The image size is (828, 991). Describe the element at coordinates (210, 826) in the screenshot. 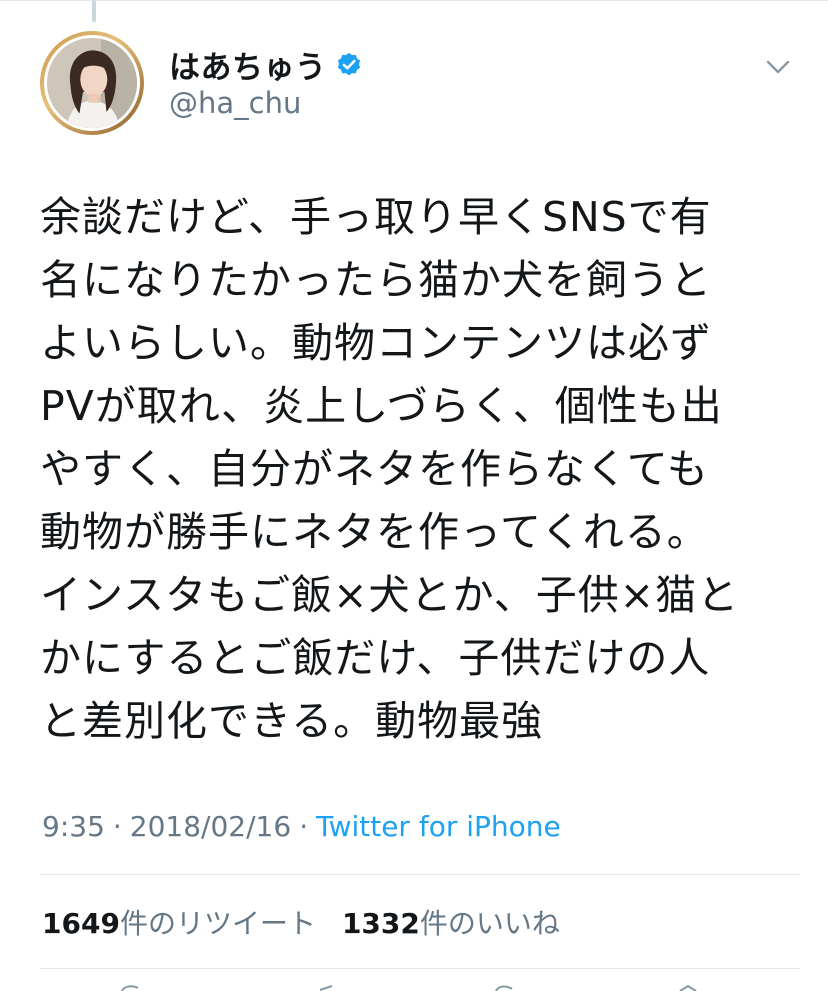

I see `tweet-date: 2018/02/16` at that location.